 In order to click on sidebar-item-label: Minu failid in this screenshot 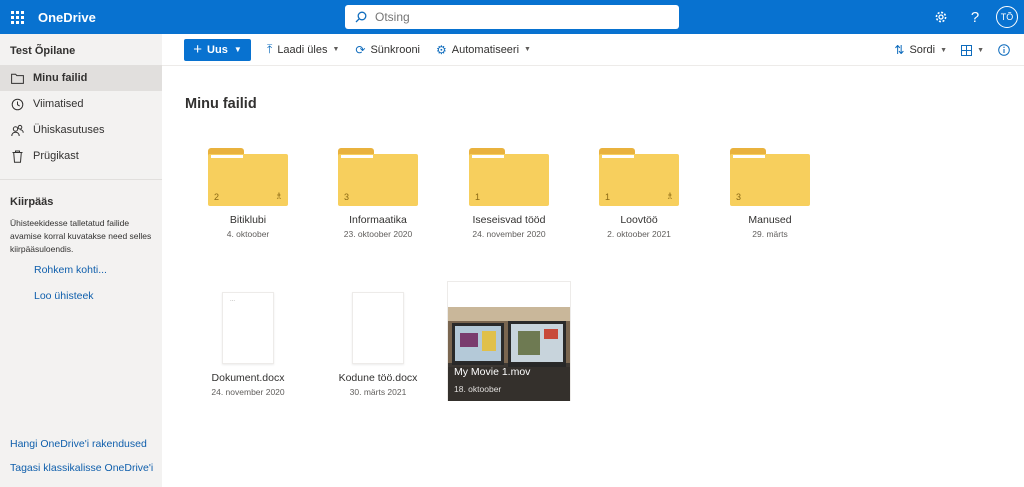, I will do `click(60, 78)`.